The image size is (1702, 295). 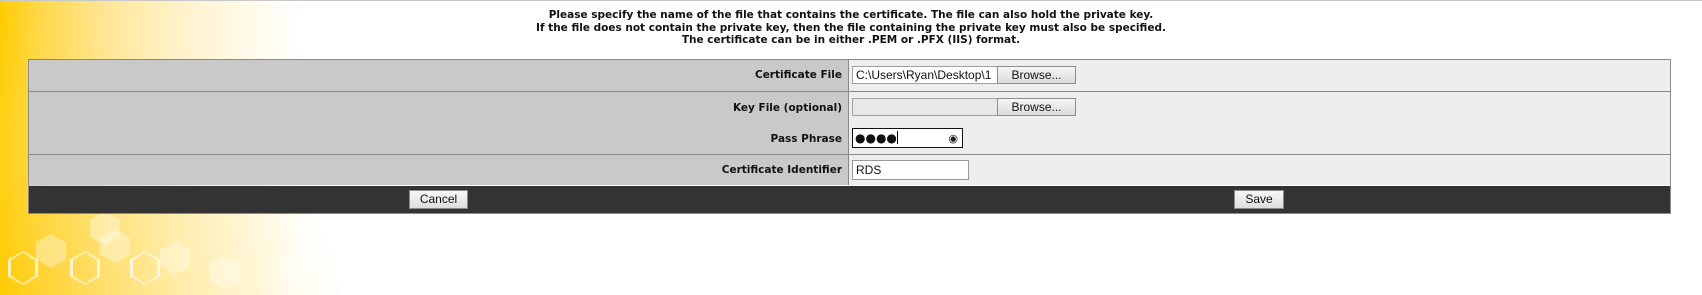 I want to click on save-button: Save, so click(x=1259, y=199).